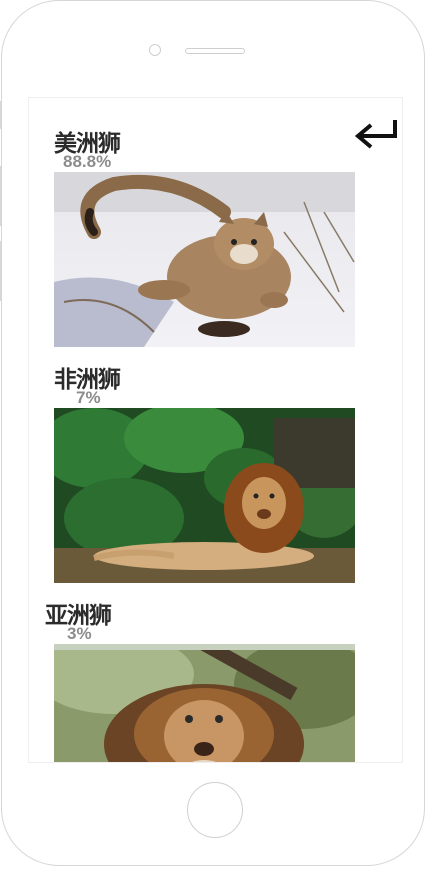  Describe the element at coordinates (88, 397) in the screenshot. I see `animal-percent: 7%` at that location.